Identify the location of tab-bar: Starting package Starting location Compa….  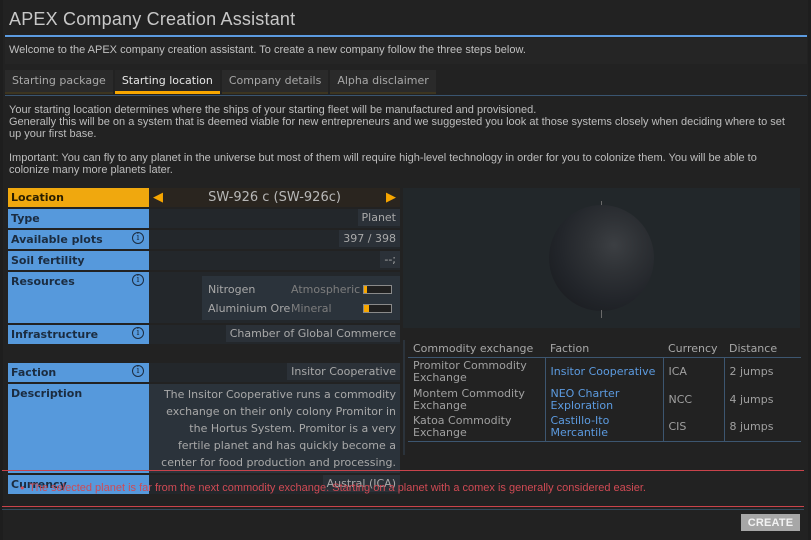
(220, 82).